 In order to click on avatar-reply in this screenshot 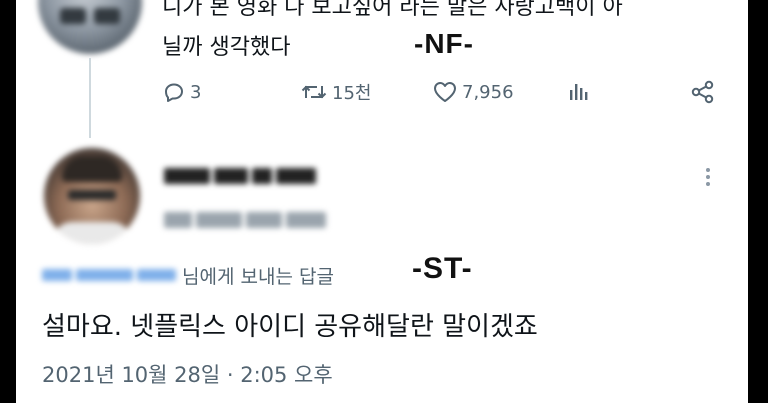, I will do `click(92, 196)`.